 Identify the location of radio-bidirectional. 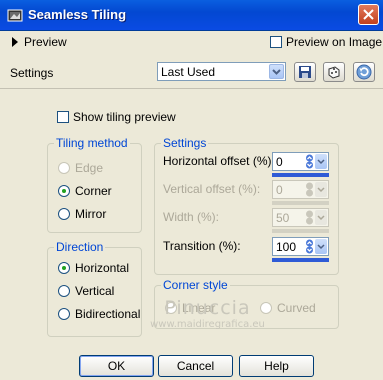
(64, 314).